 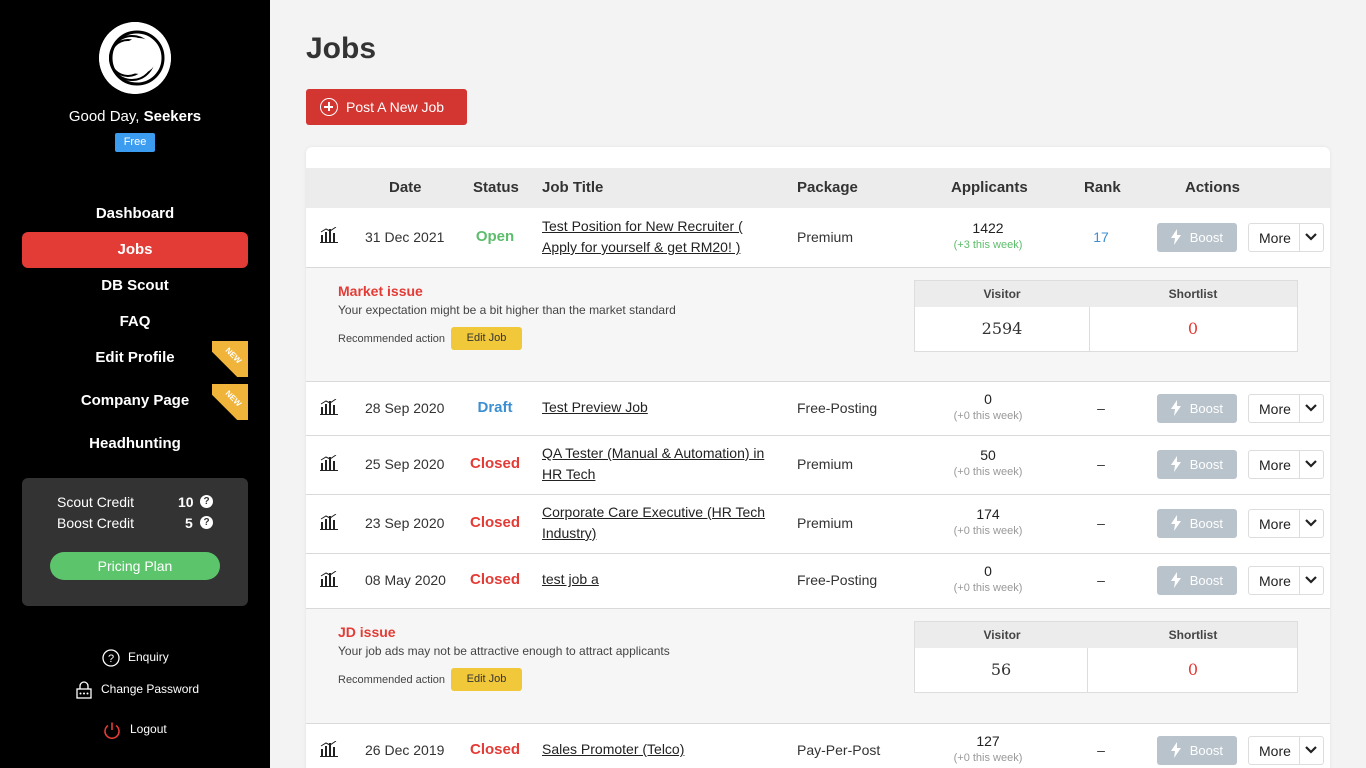 I want to click on boost-credit-value: 5, so click(x=189, y=523).